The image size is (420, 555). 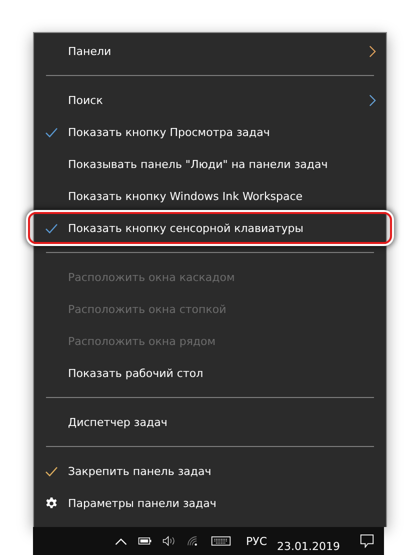 I want to click on menu-item: Показывать панель "Люди" на панели задач, so click(x=210, y=164).